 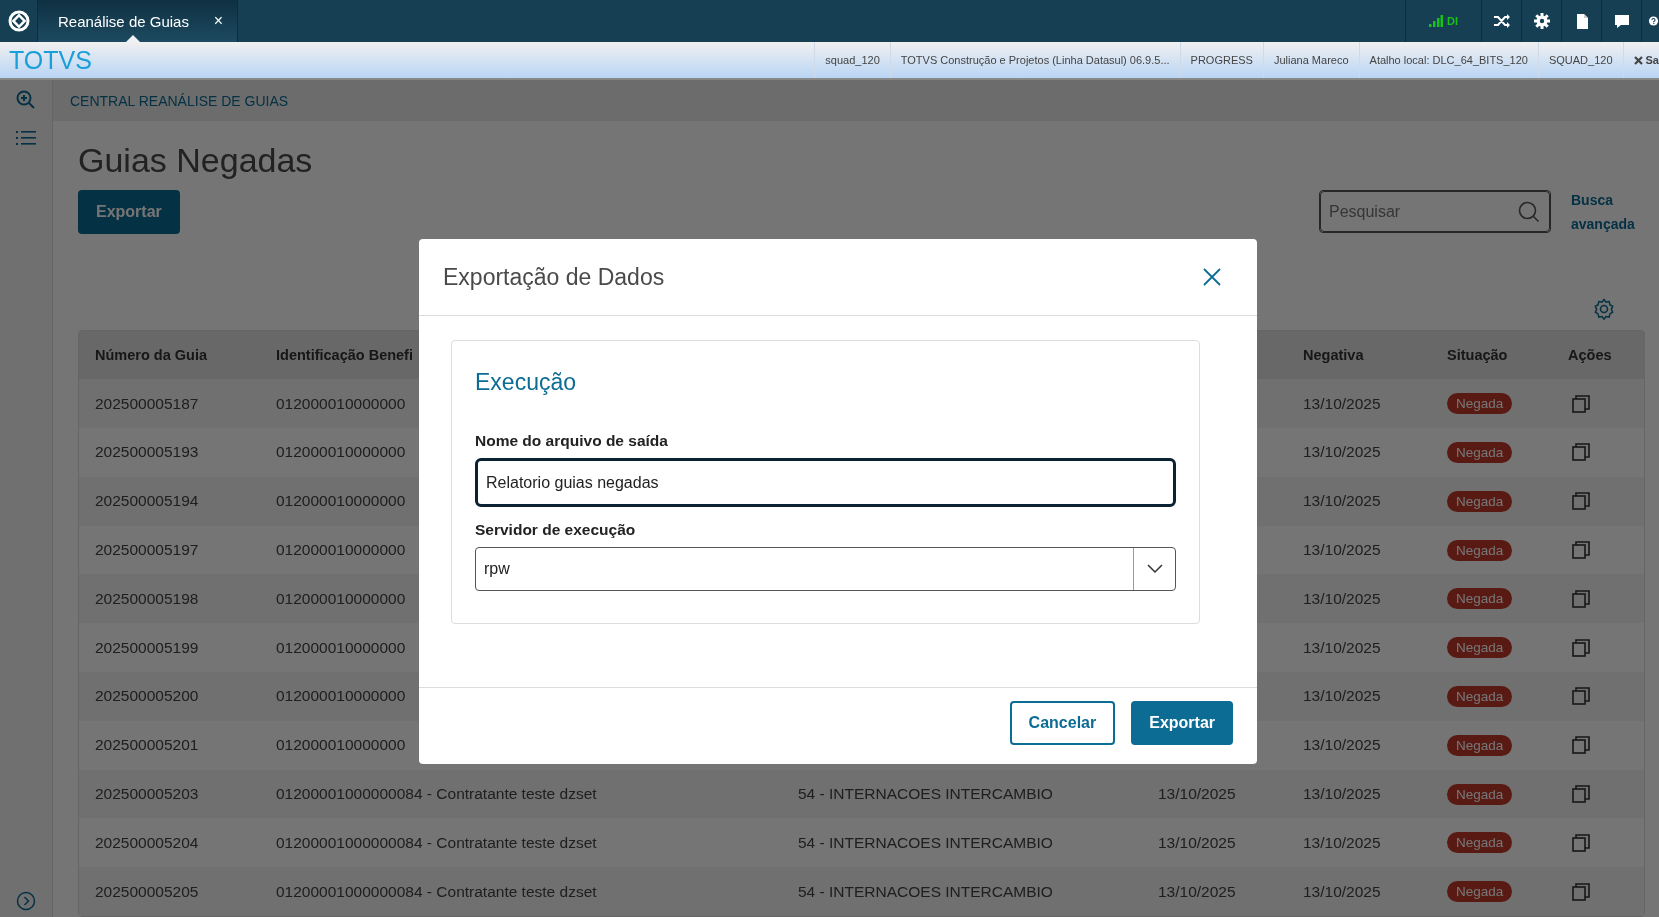 What do you see at coordinates (1501, 21) in the screenshot?
I see `shuffle-icon` at bounding box center [1501, 21].